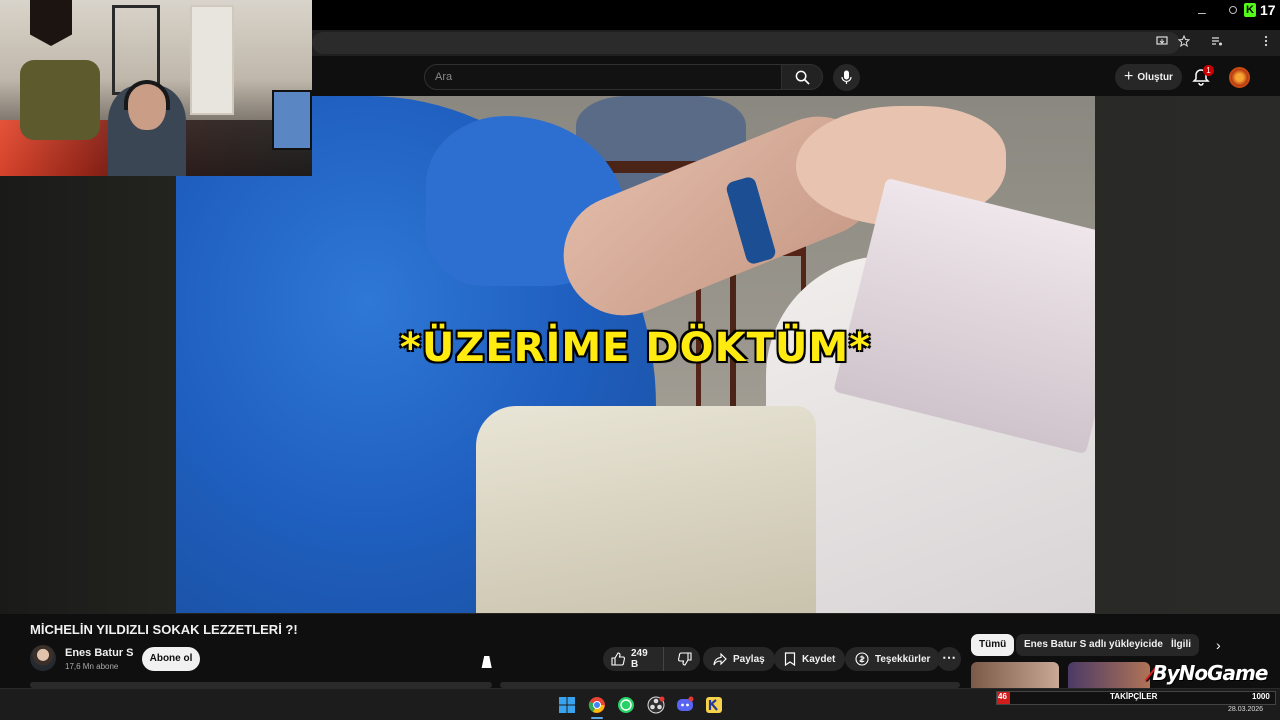  I want to click on search-input: Ara, so click(603, 77).